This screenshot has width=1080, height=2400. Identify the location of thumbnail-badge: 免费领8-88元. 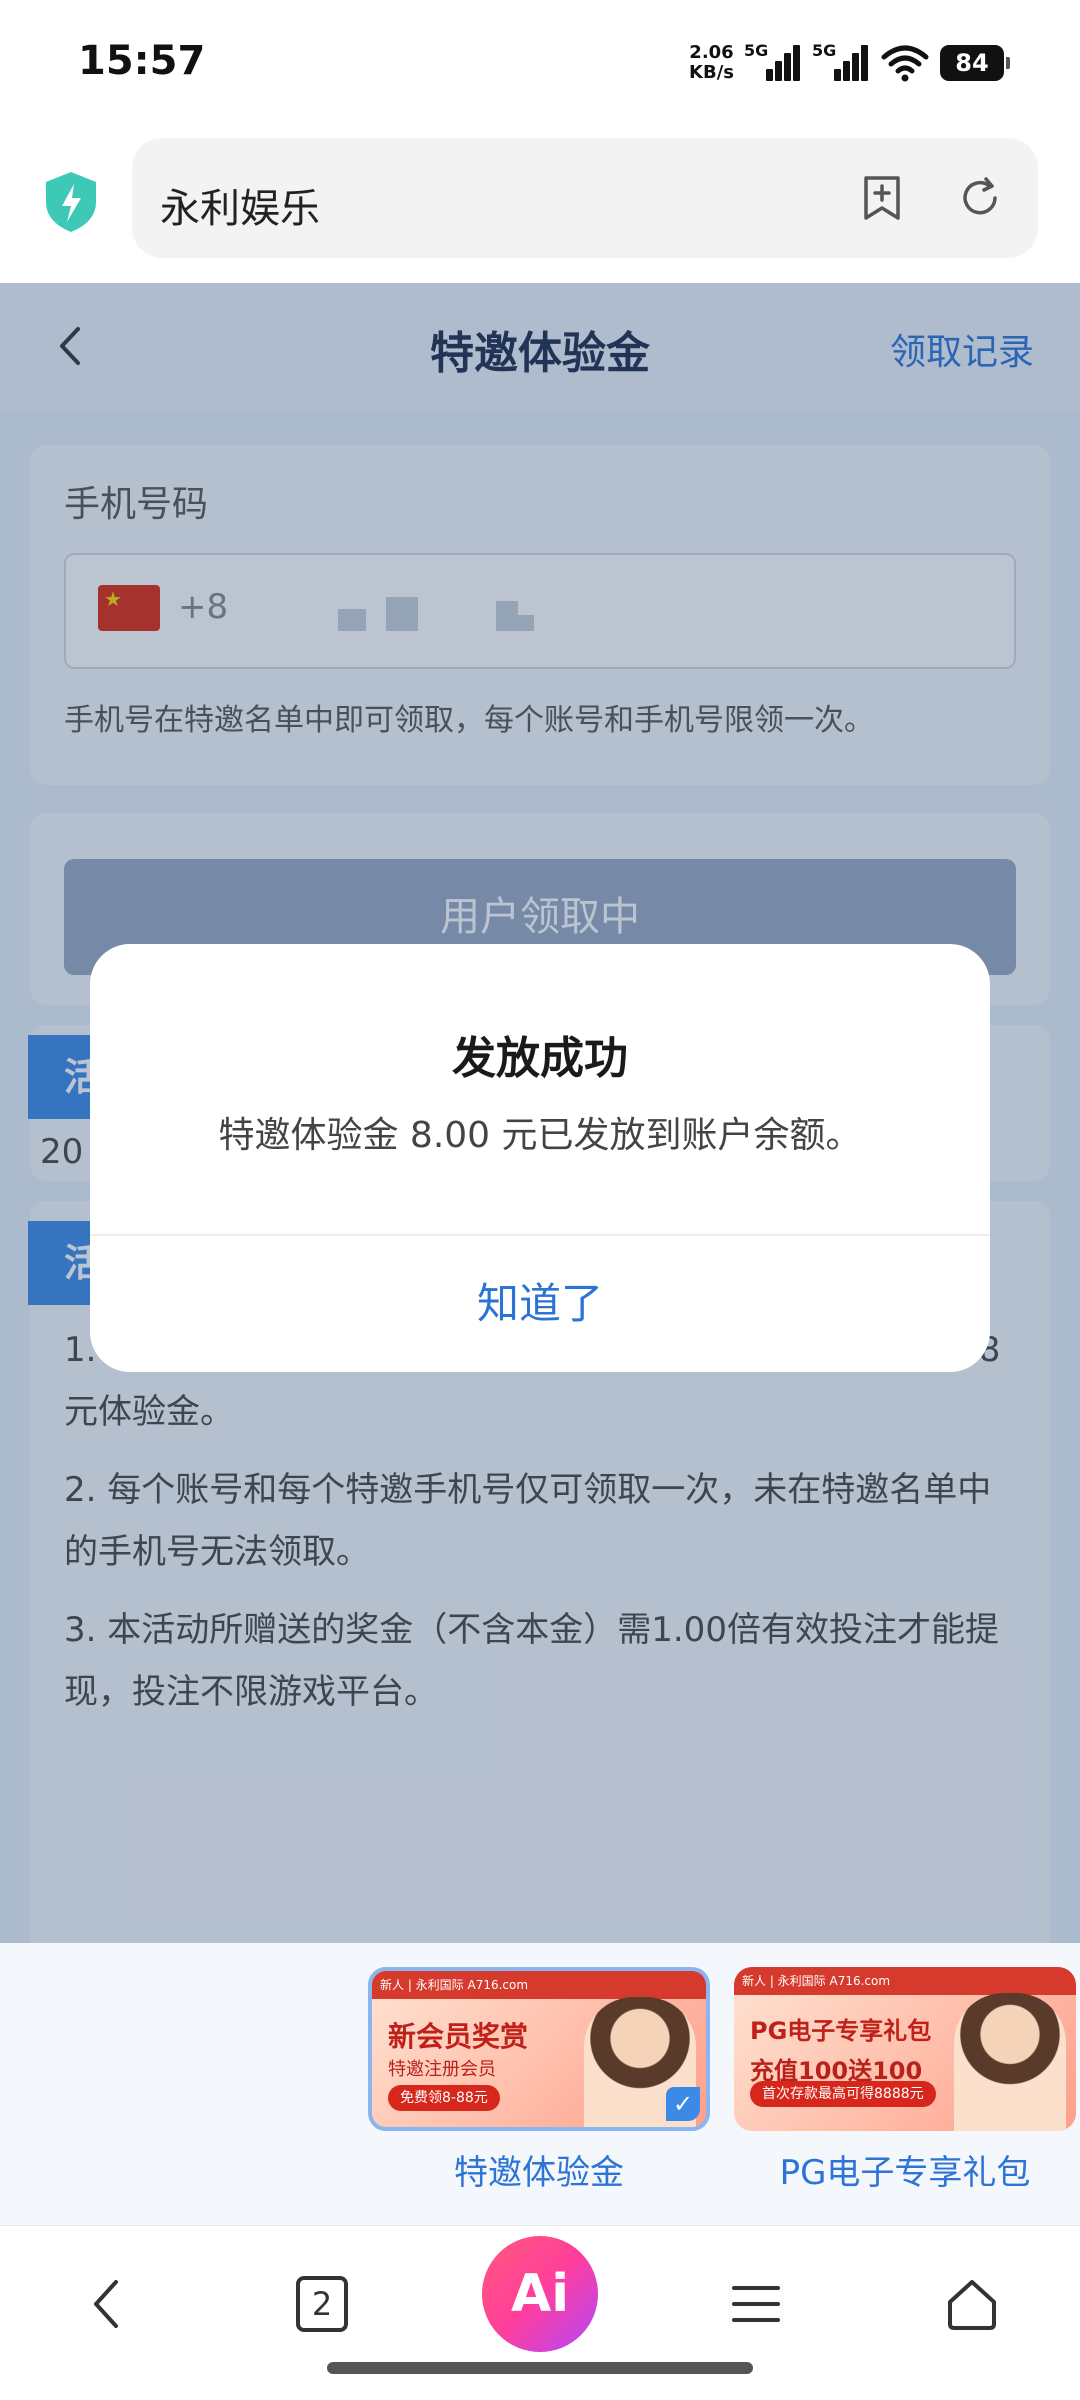
(444, 2098).